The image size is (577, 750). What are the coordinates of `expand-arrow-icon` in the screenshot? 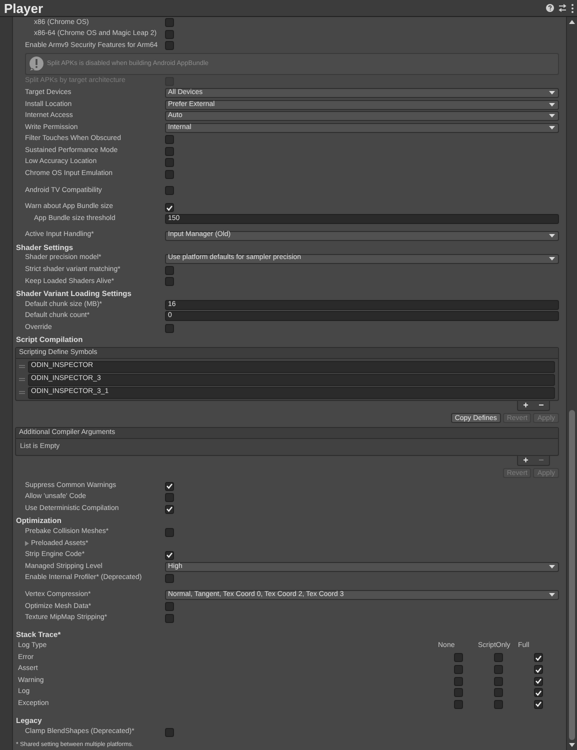 It's located at (27, 543).